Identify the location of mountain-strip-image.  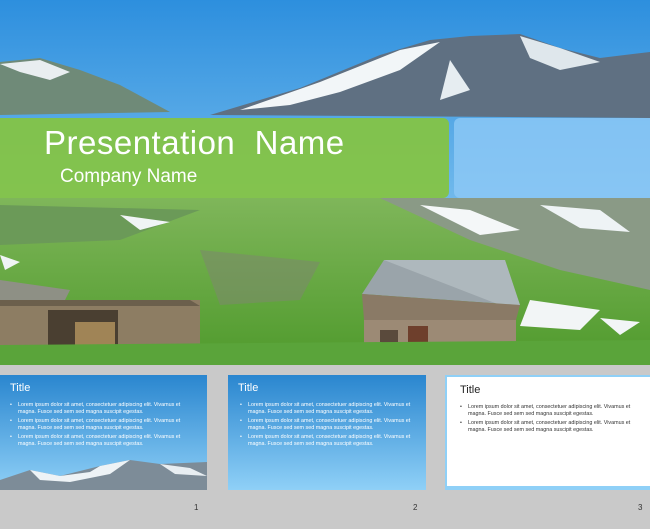
(103, 475).